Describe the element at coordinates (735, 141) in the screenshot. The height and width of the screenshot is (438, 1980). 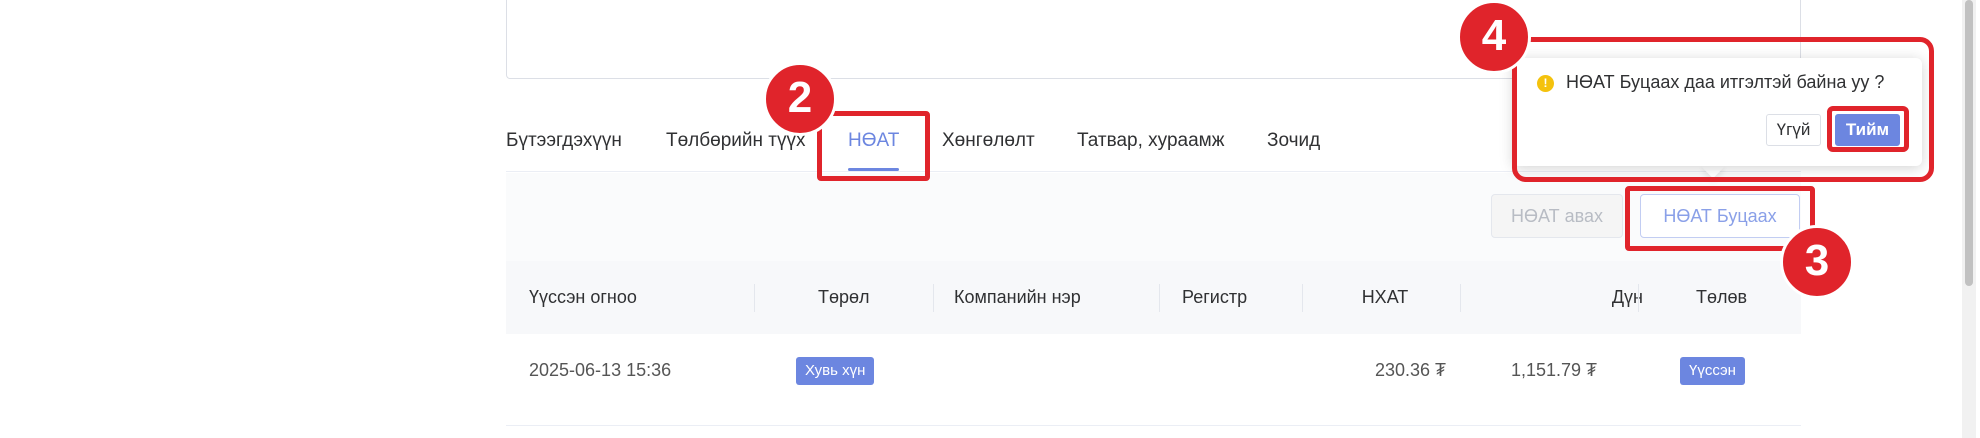
I see `tab-payment-history: Төлбөрийн түүх` at that location.